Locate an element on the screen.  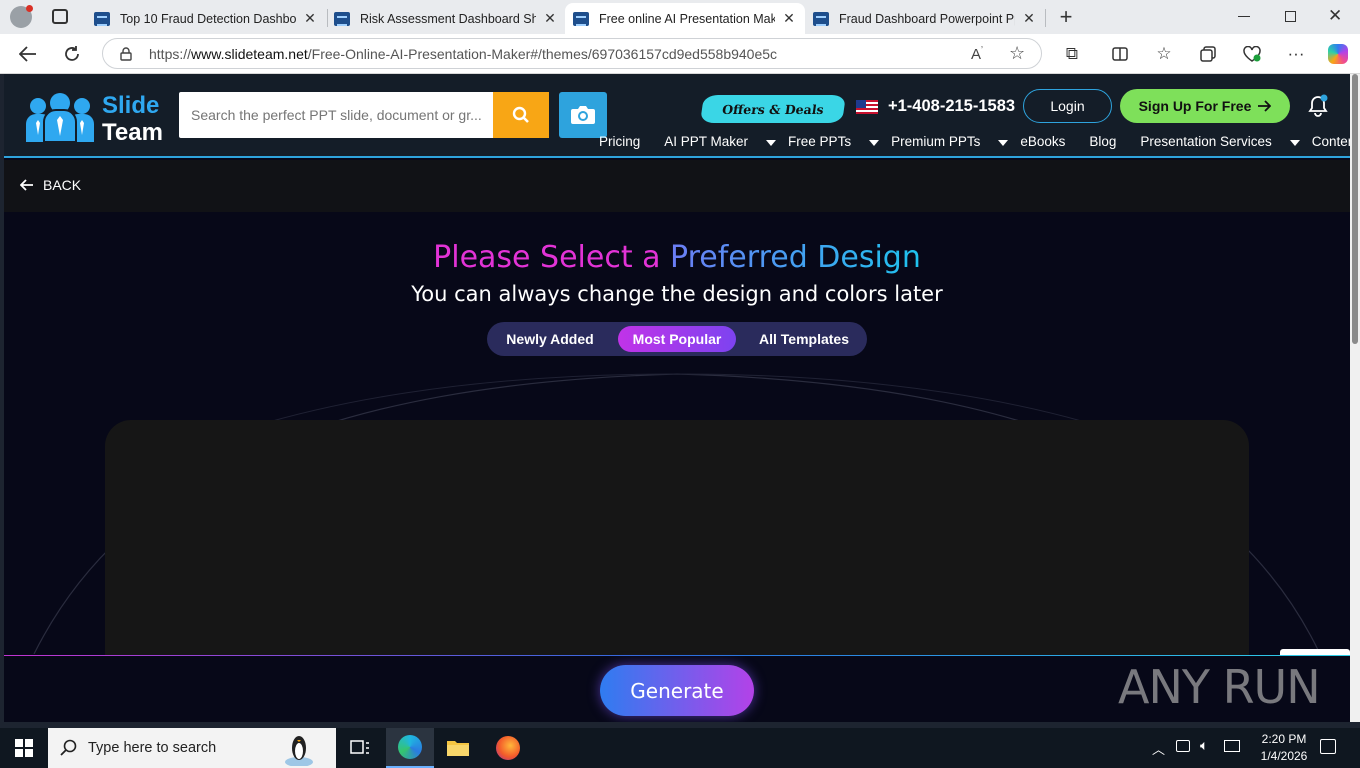
nav-item-pricing: Pricing is located at coordinates (625, 141).